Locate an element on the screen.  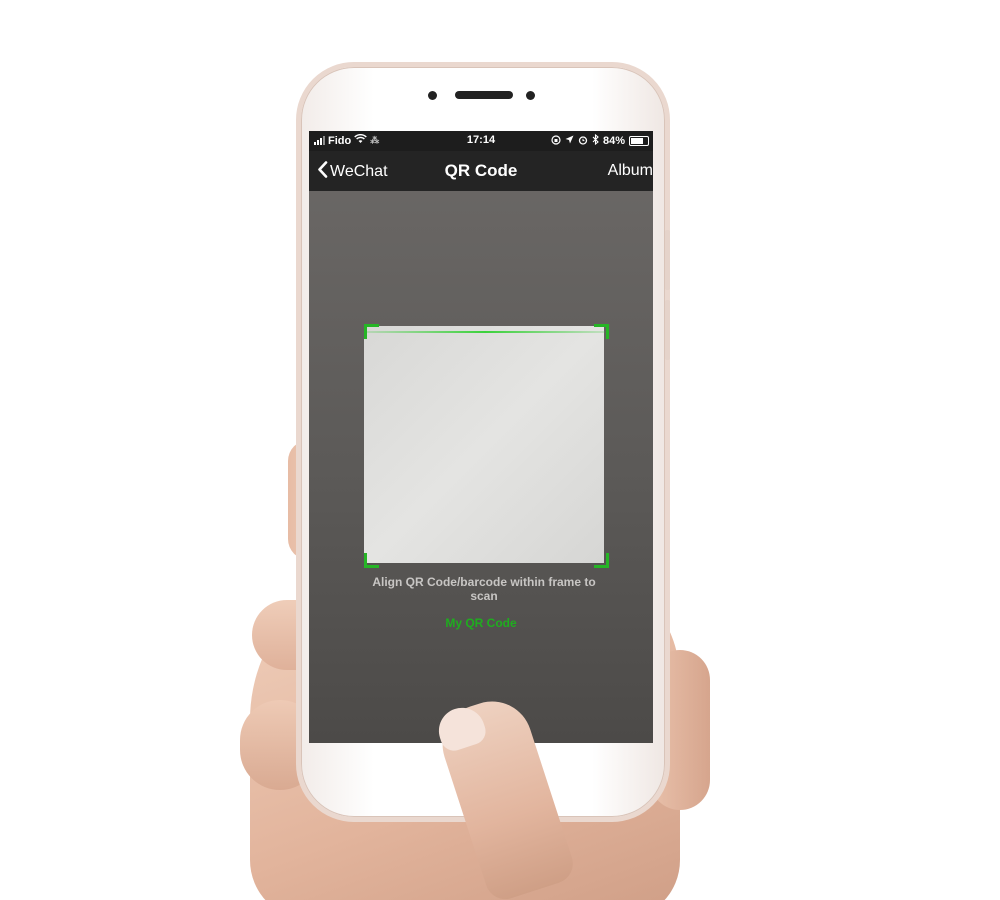
nav-bar: WeChat QR Code Album is located at coordinates (481, 171).